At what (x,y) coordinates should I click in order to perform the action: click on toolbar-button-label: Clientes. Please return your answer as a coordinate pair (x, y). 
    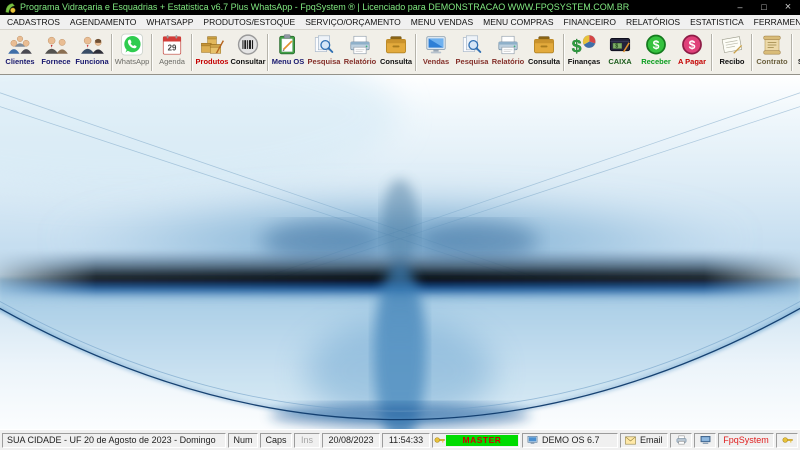
    Looking at the image, I should click on (20, 61).